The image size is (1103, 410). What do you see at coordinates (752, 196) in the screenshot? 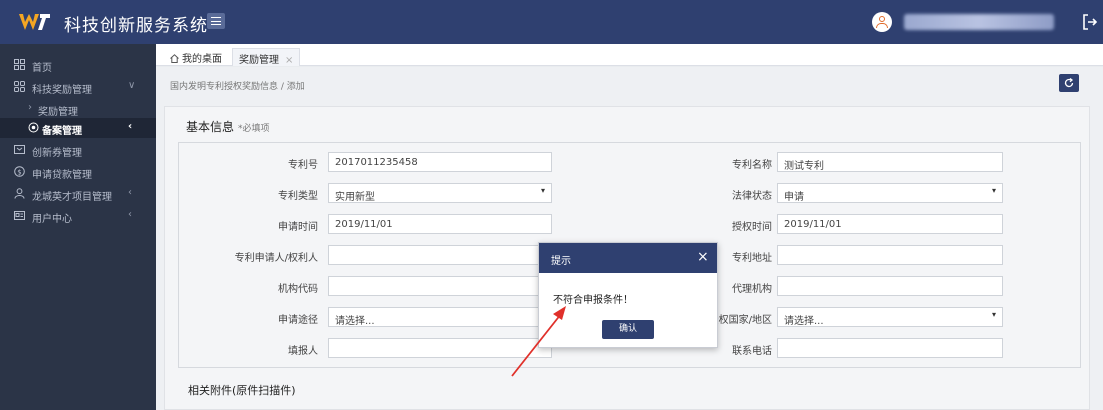
I see `legal-status-label: 法律状态` at bounding box center [752, 196].